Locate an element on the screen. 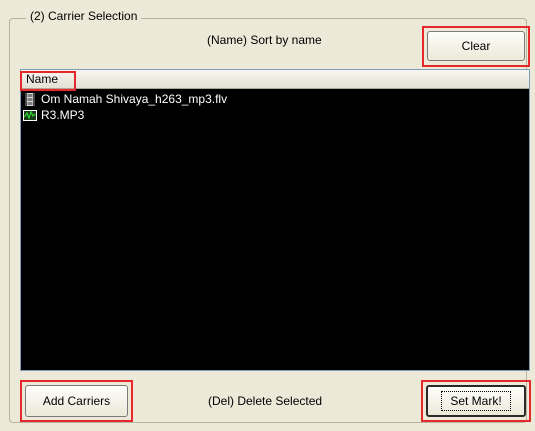 Image resolution: width=535 pixels, height=431 pixels. clear-button: Clear is located at coordinates (476, 46).